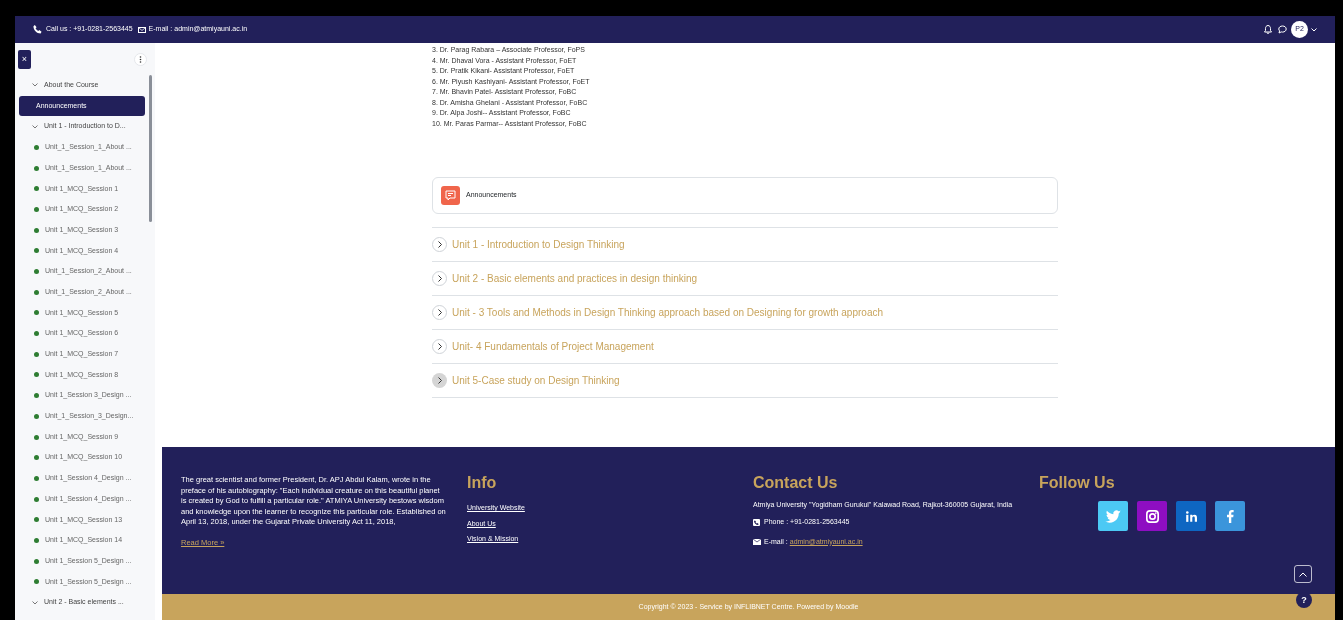 This screenshot has width=1343, height=620. I want to click on footer-heading: Follow Us, so click(1077, 483).